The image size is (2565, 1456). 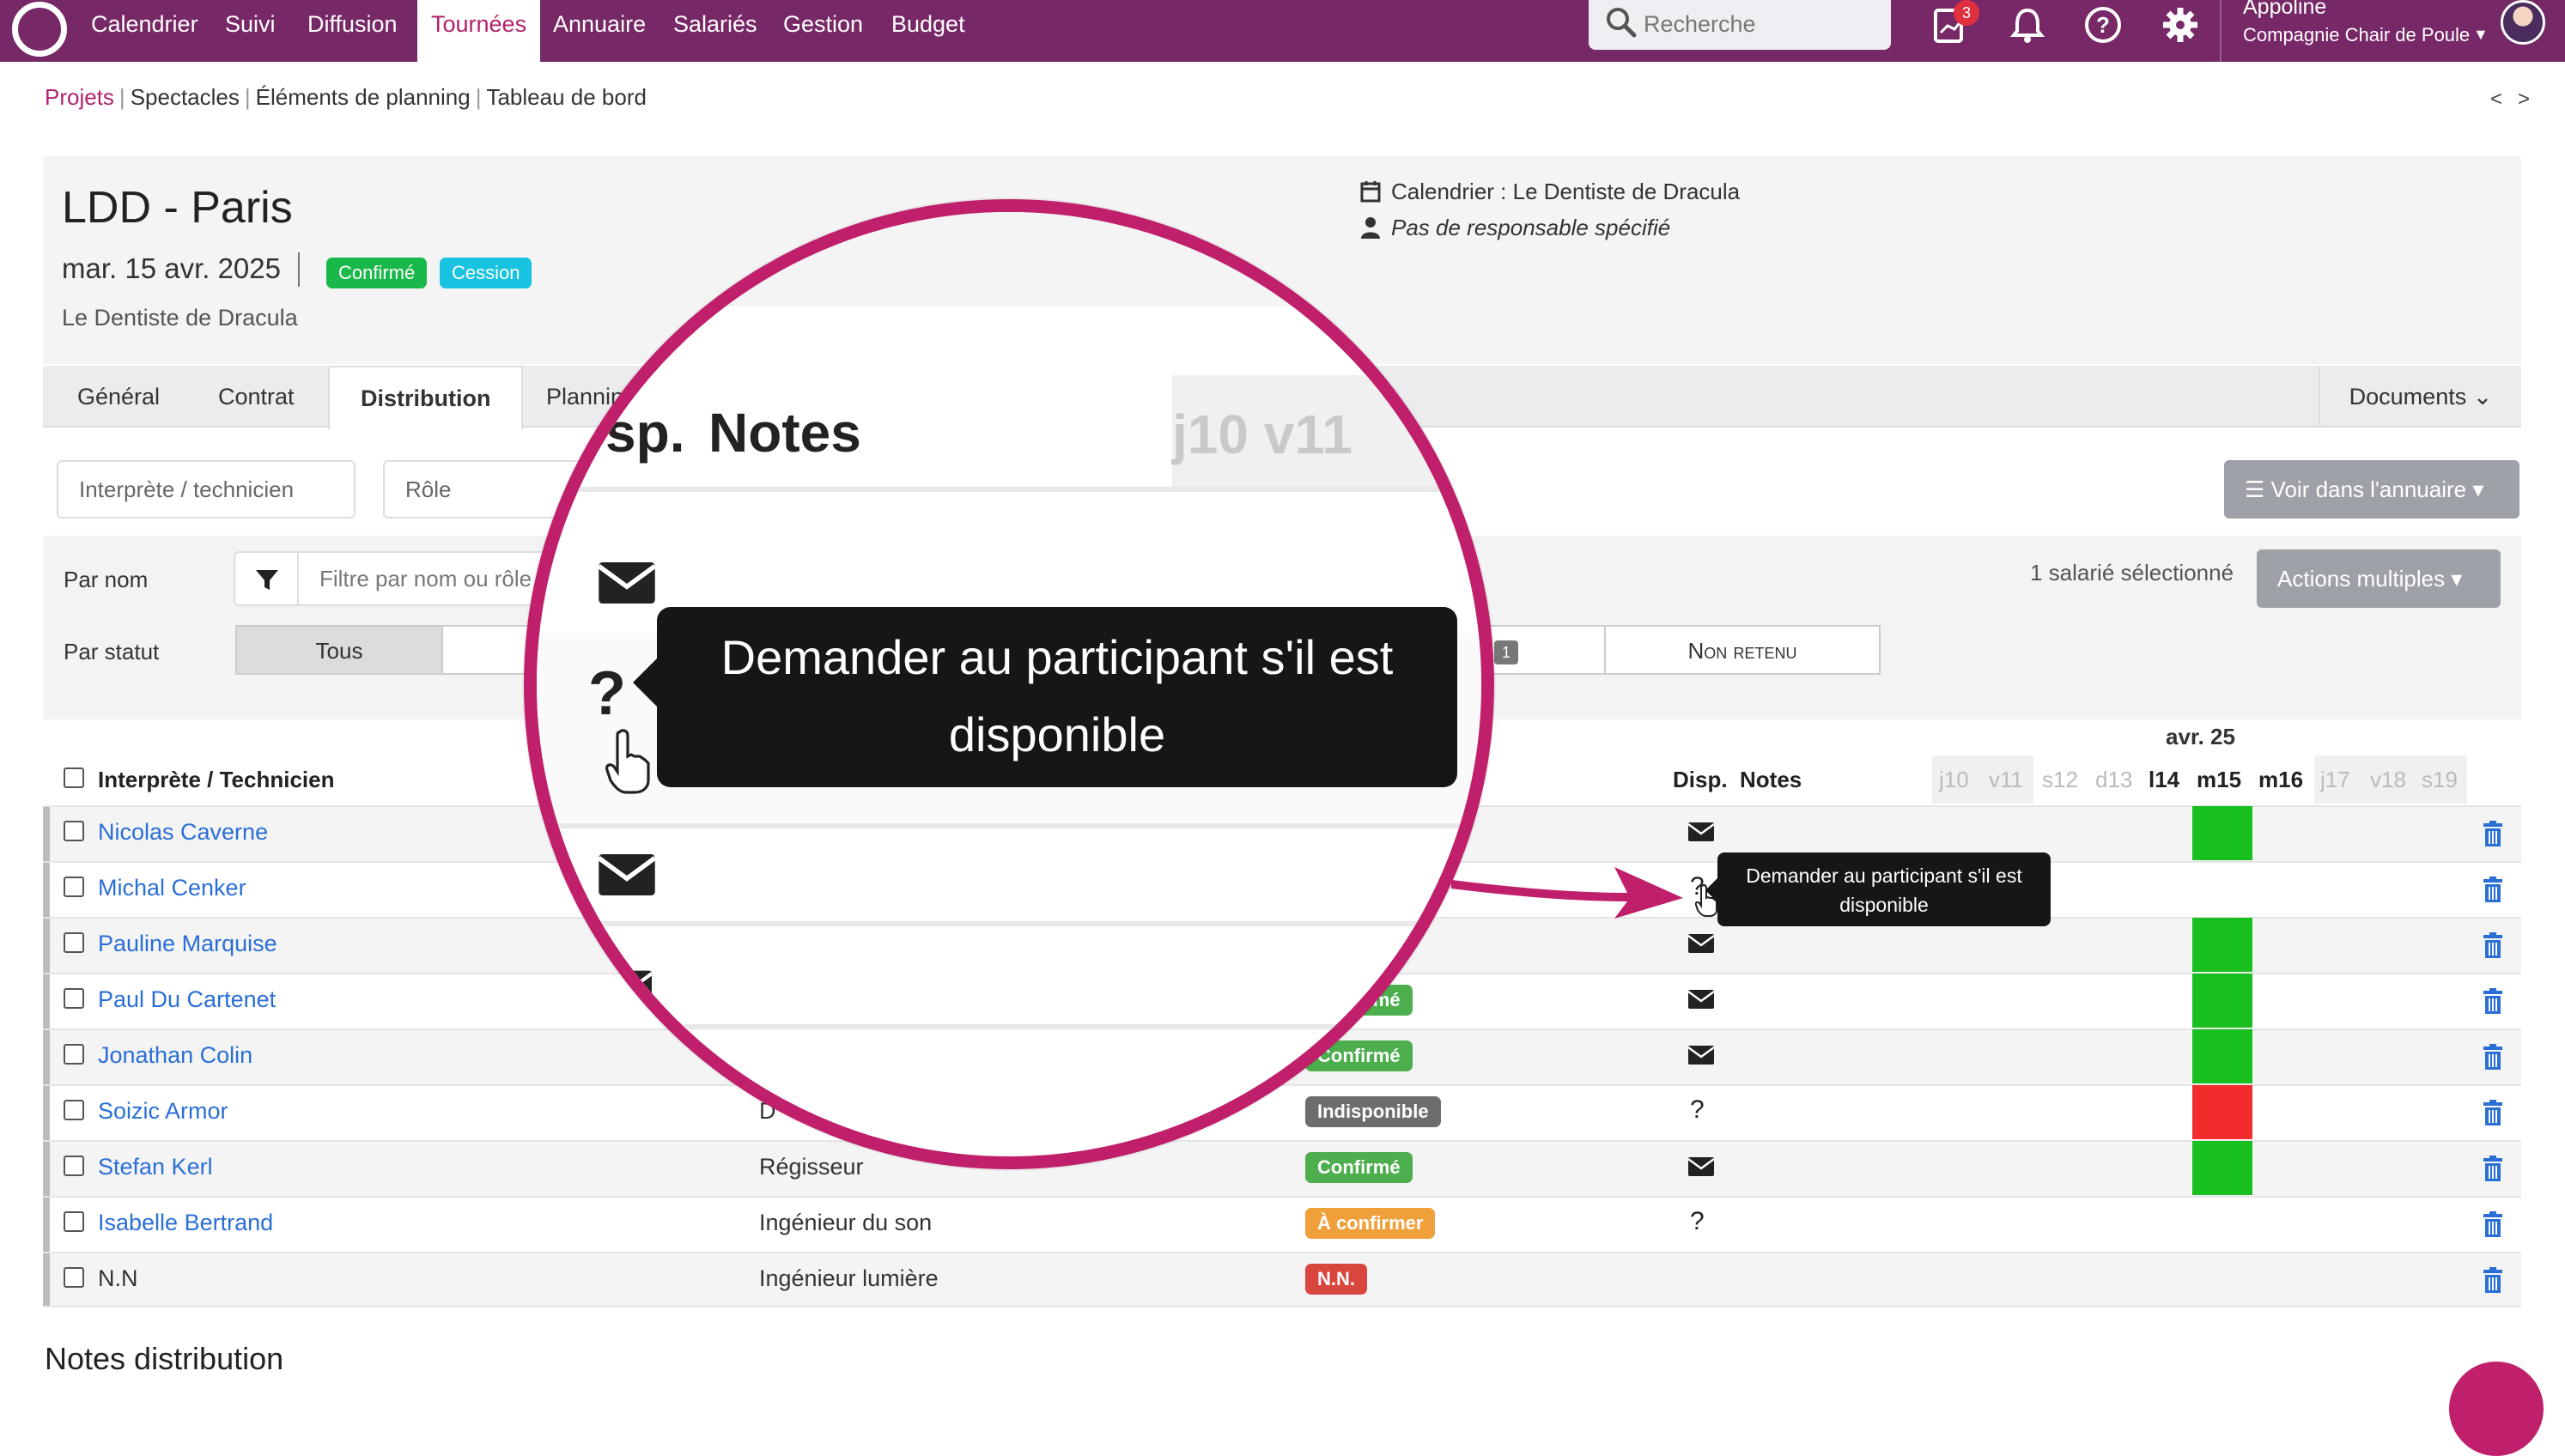 What do you see at coordinates (2496, 1409) in the screenshot?
I see `floating-action-button` at bounding box center [2496, 1409].